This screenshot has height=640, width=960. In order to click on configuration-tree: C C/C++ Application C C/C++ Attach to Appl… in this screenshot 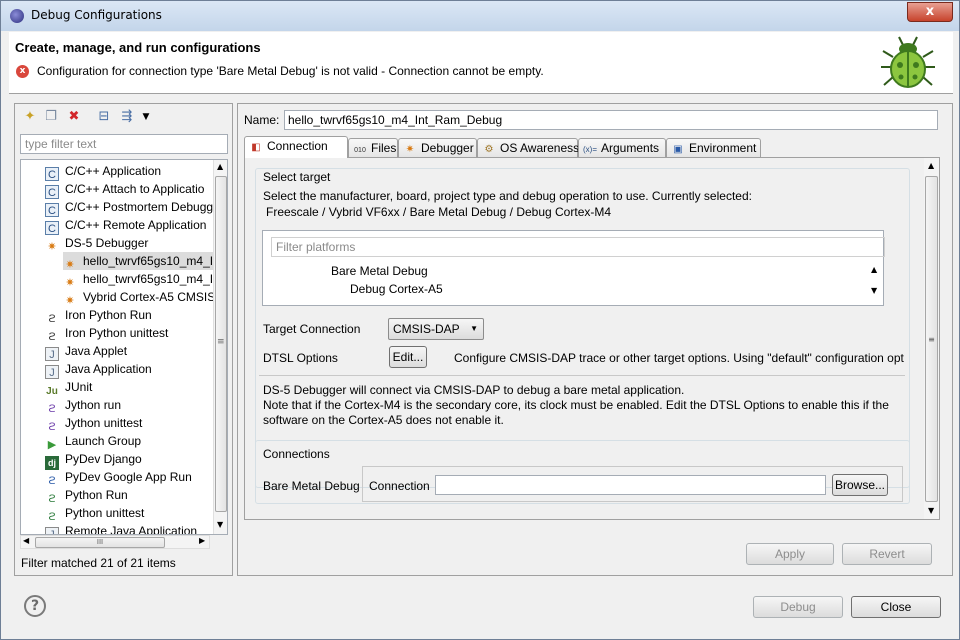, I will do `click(124, 347)`.